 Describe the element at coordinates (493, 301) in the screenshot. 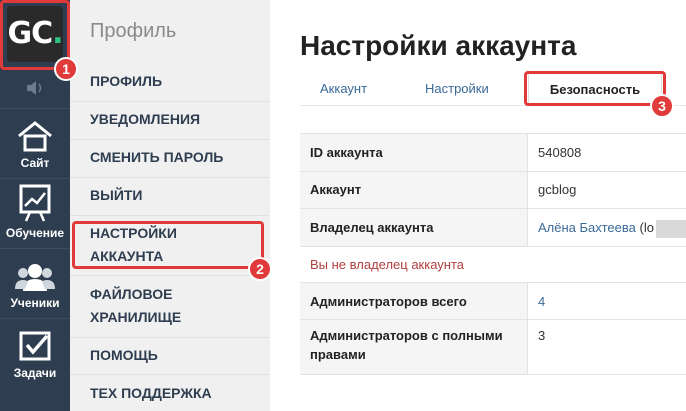

I see `table-row: Администраторов всего 4` at that location.